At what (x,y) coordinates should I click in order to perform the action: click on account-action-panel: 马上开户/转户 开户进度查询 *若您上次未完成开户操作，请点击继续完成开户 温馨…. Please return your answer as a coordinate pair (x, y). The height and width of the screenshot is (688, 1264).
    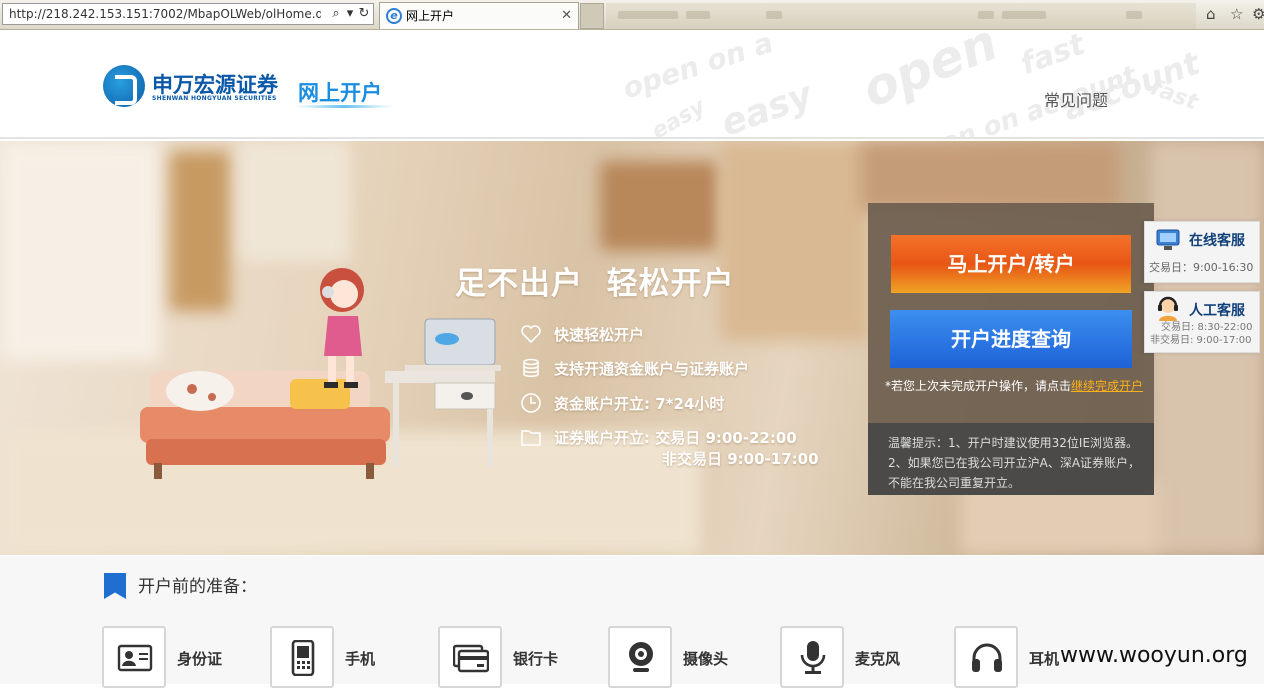
    Looking at the image, I should click on (1011, 349).